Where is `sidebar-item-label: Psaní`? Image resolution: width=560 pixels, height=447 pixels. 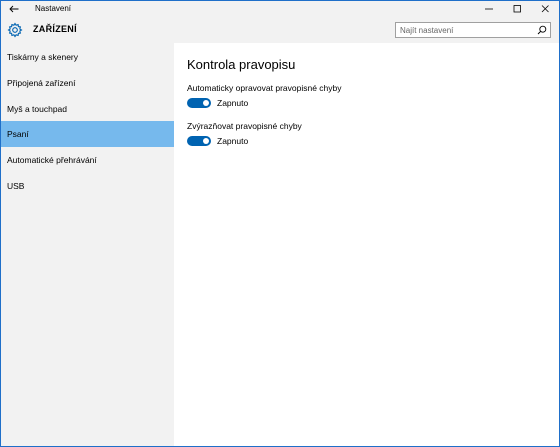 sidebar-item-label: Psaní is located at coordinates (18, 134).